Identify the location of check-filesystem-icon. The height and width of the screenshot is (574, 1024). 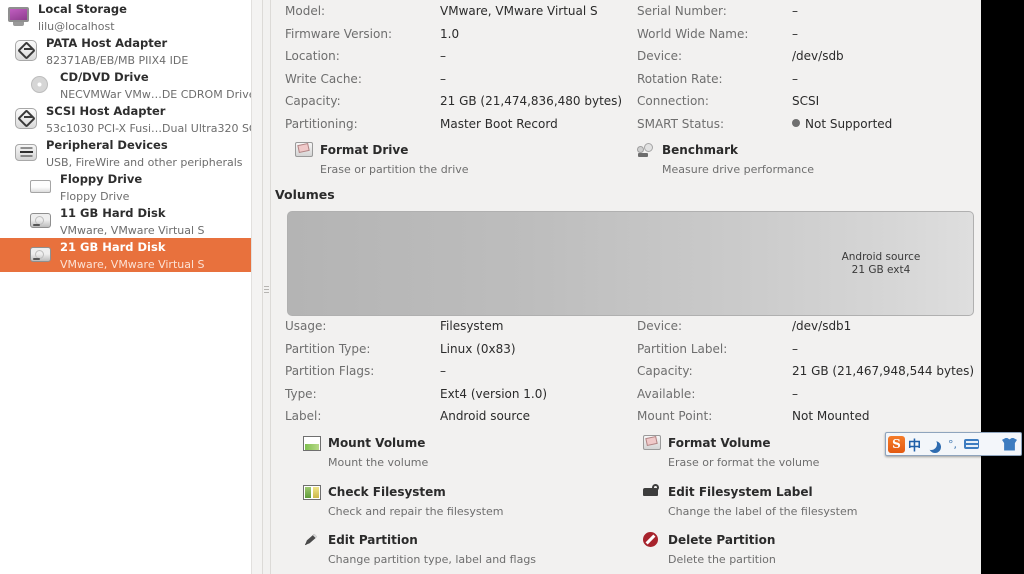
(312, 492).